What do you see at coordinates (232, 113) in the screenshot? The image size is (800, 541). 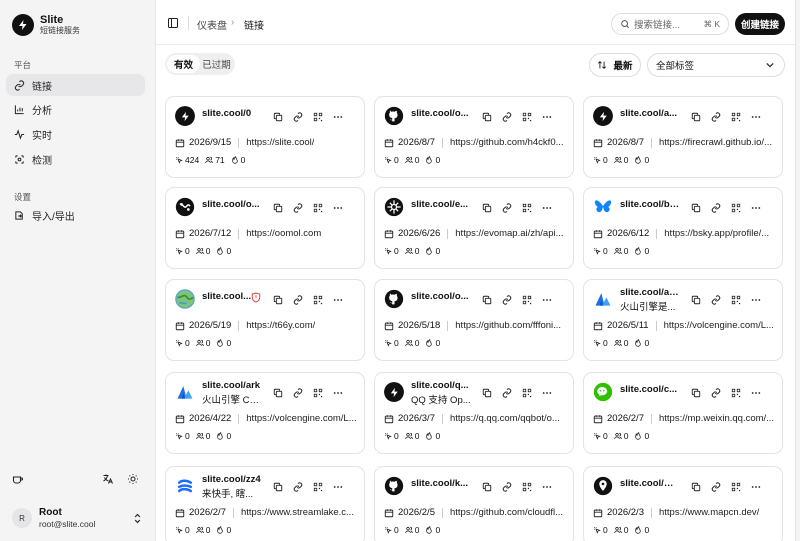 I see `short-link: slite.cool/0` at bounding box center [232, 113].